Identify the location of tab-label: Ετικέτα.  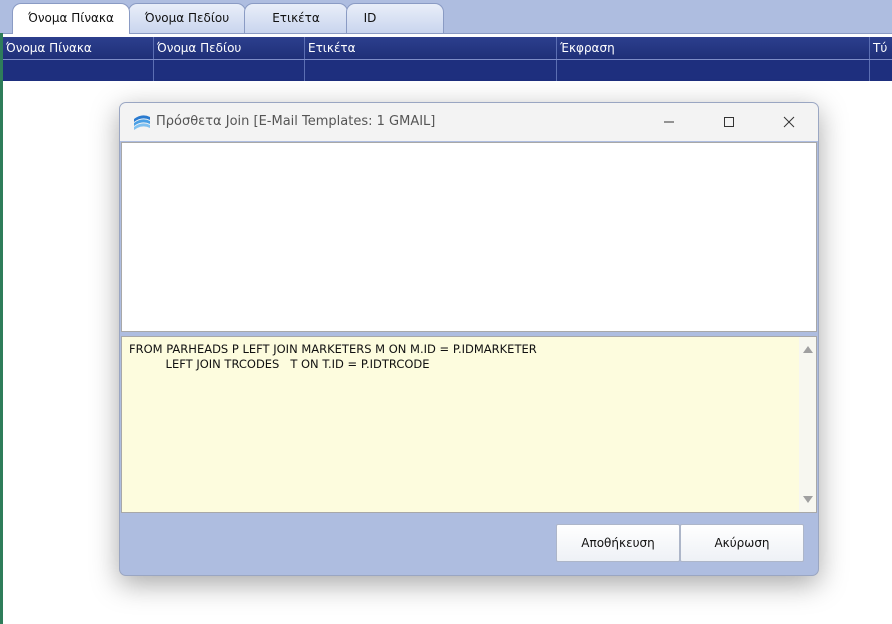
(296, 18).